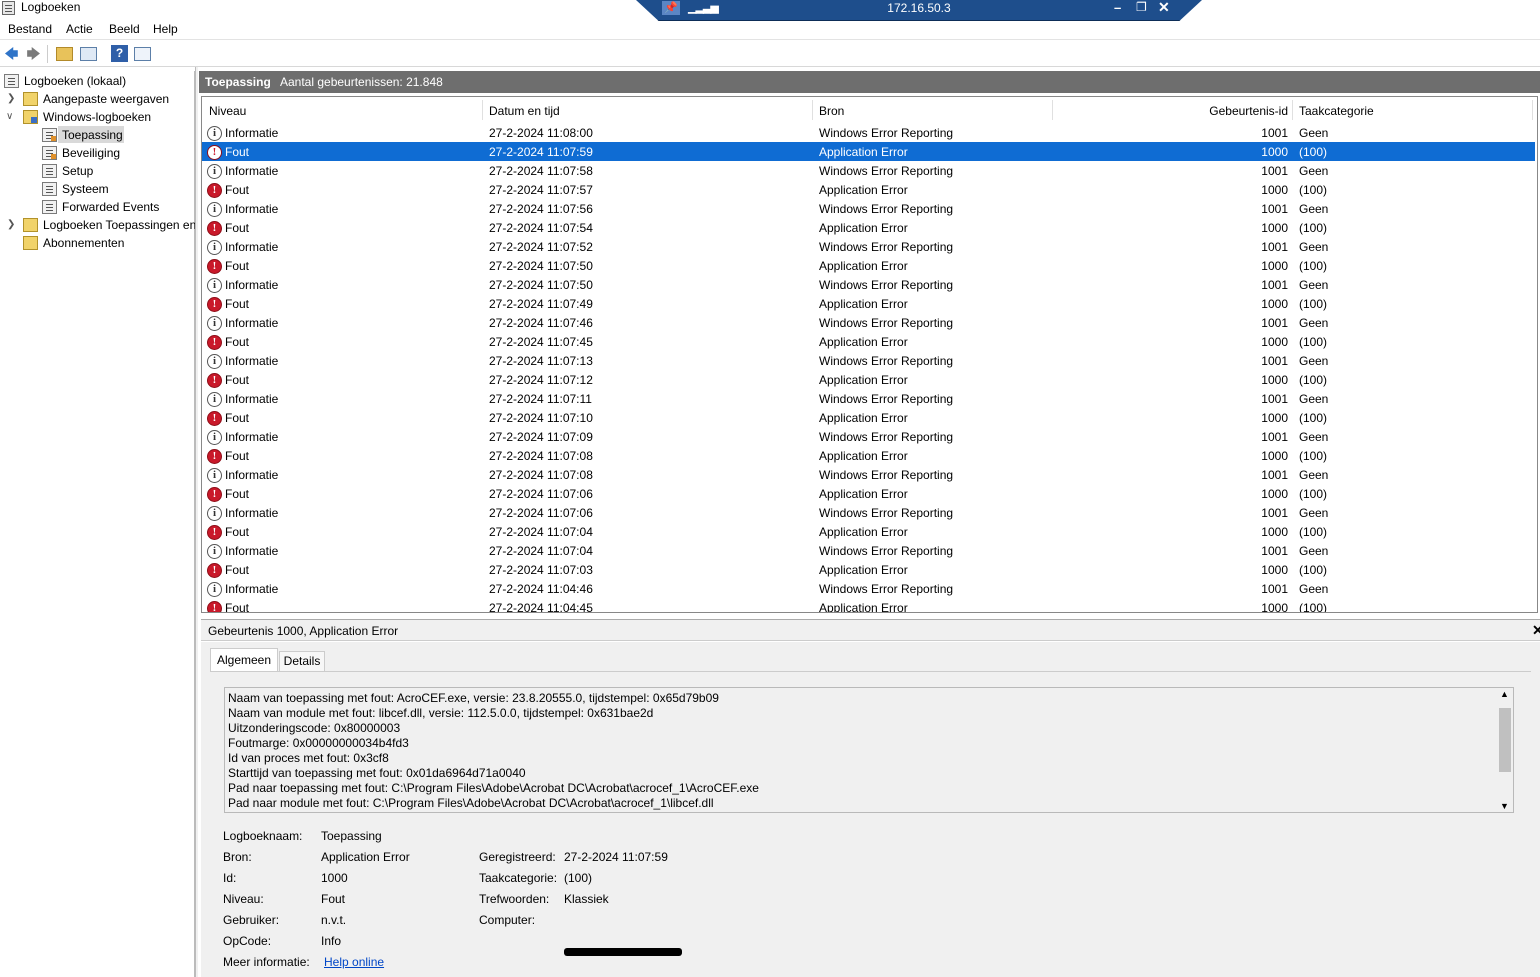 The height and width of the screenshot is (977, 1540). What do you see at coordinates (831, 111) in the screenshot?
I see `column-header-source: Bron` at bounding box center [831, 111].